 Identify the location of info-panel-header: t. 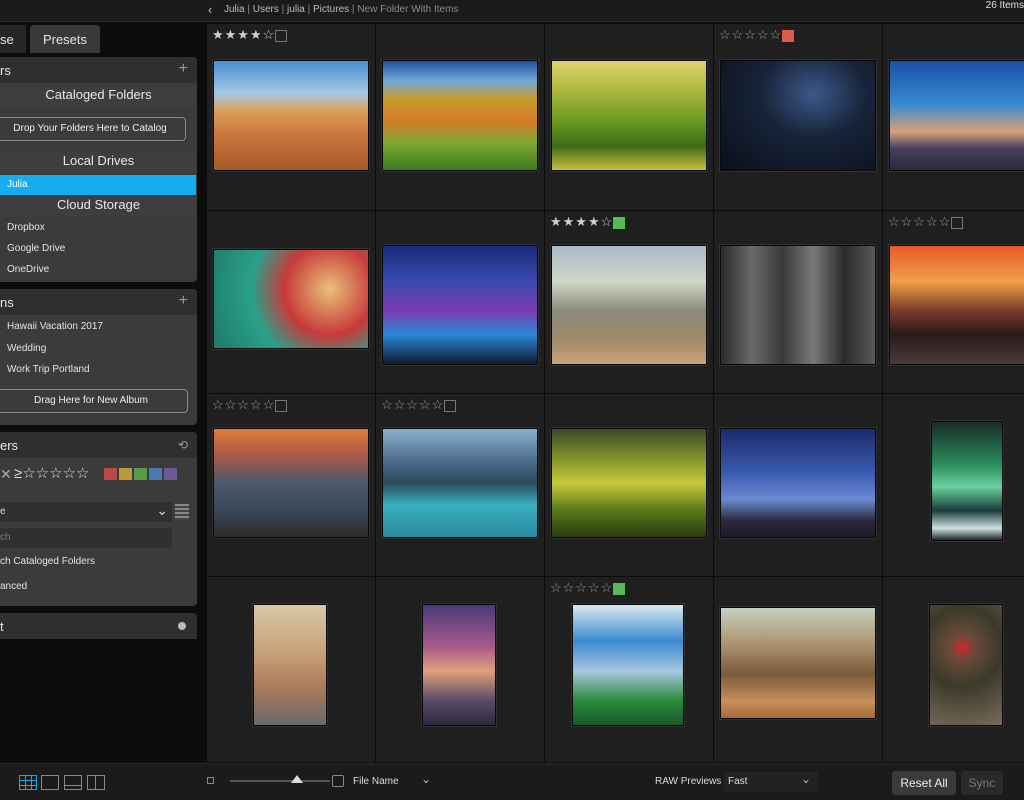
(98, 626).